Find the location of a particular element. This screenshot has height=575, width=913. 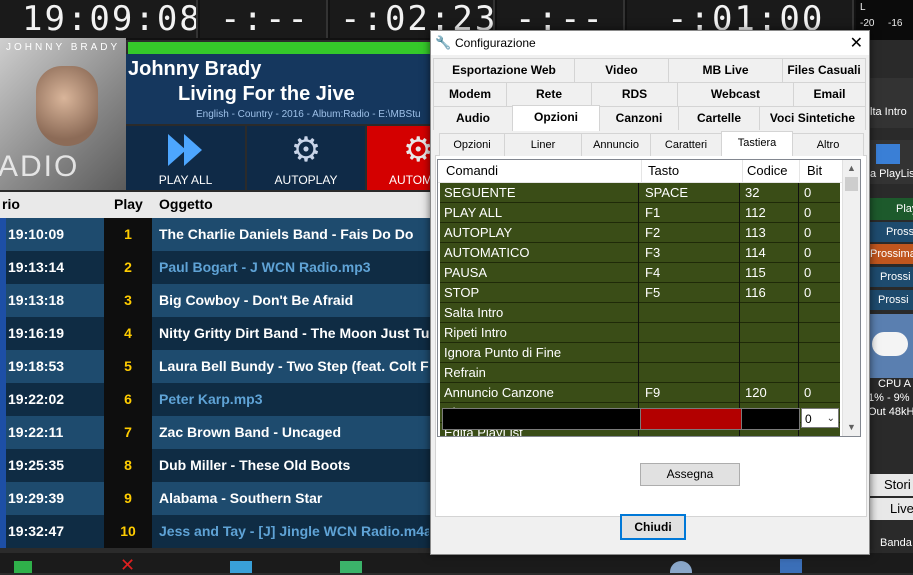

shortcut-row: PAUSA F4 115 0 is located at coordinates (640, 273).